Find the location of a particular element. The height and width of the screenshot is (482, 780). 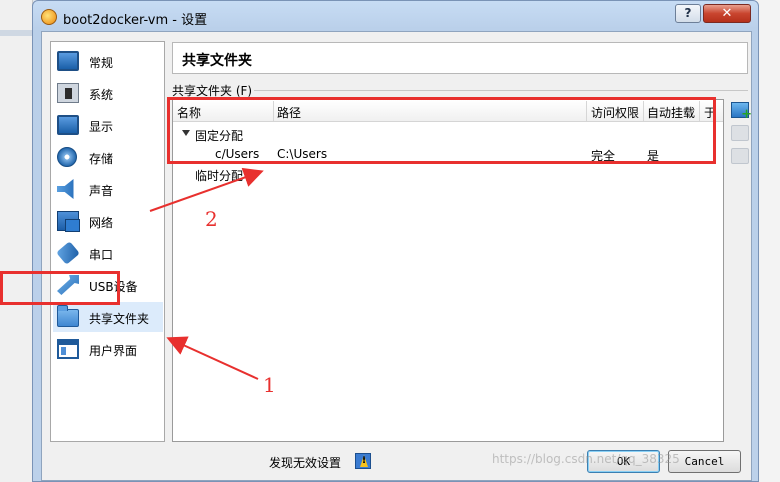

title-bar: boot2docker-vm - 设置 ? ✕ is located at coordinates (395, 16).